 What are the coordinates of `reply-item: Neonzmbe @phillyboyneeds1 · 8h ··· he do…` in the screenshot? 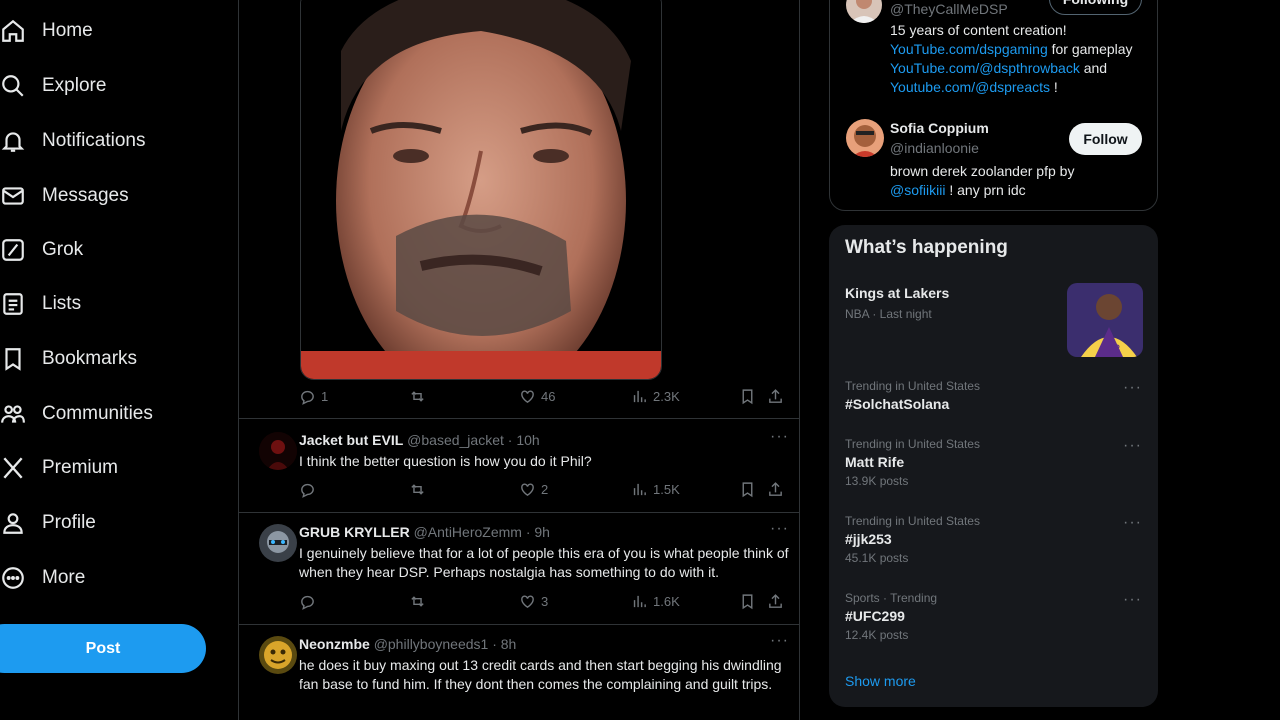 It's located at (524, 676).